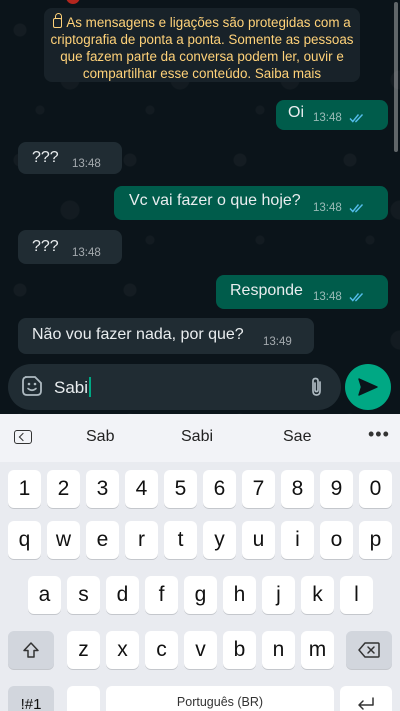 The image size is (400, 711). What do you see at coordinates (32, 386) in the screenshot?
I see `sticker-icon` at bounding box center [32, 386].